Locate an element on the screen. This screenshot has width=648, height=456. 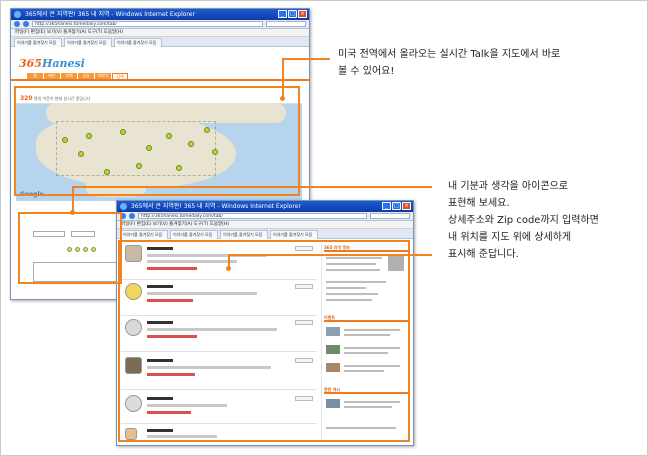
back-tab-2: 이야기를 즐겨찾기 모음 is located at coordinates (88, 42).